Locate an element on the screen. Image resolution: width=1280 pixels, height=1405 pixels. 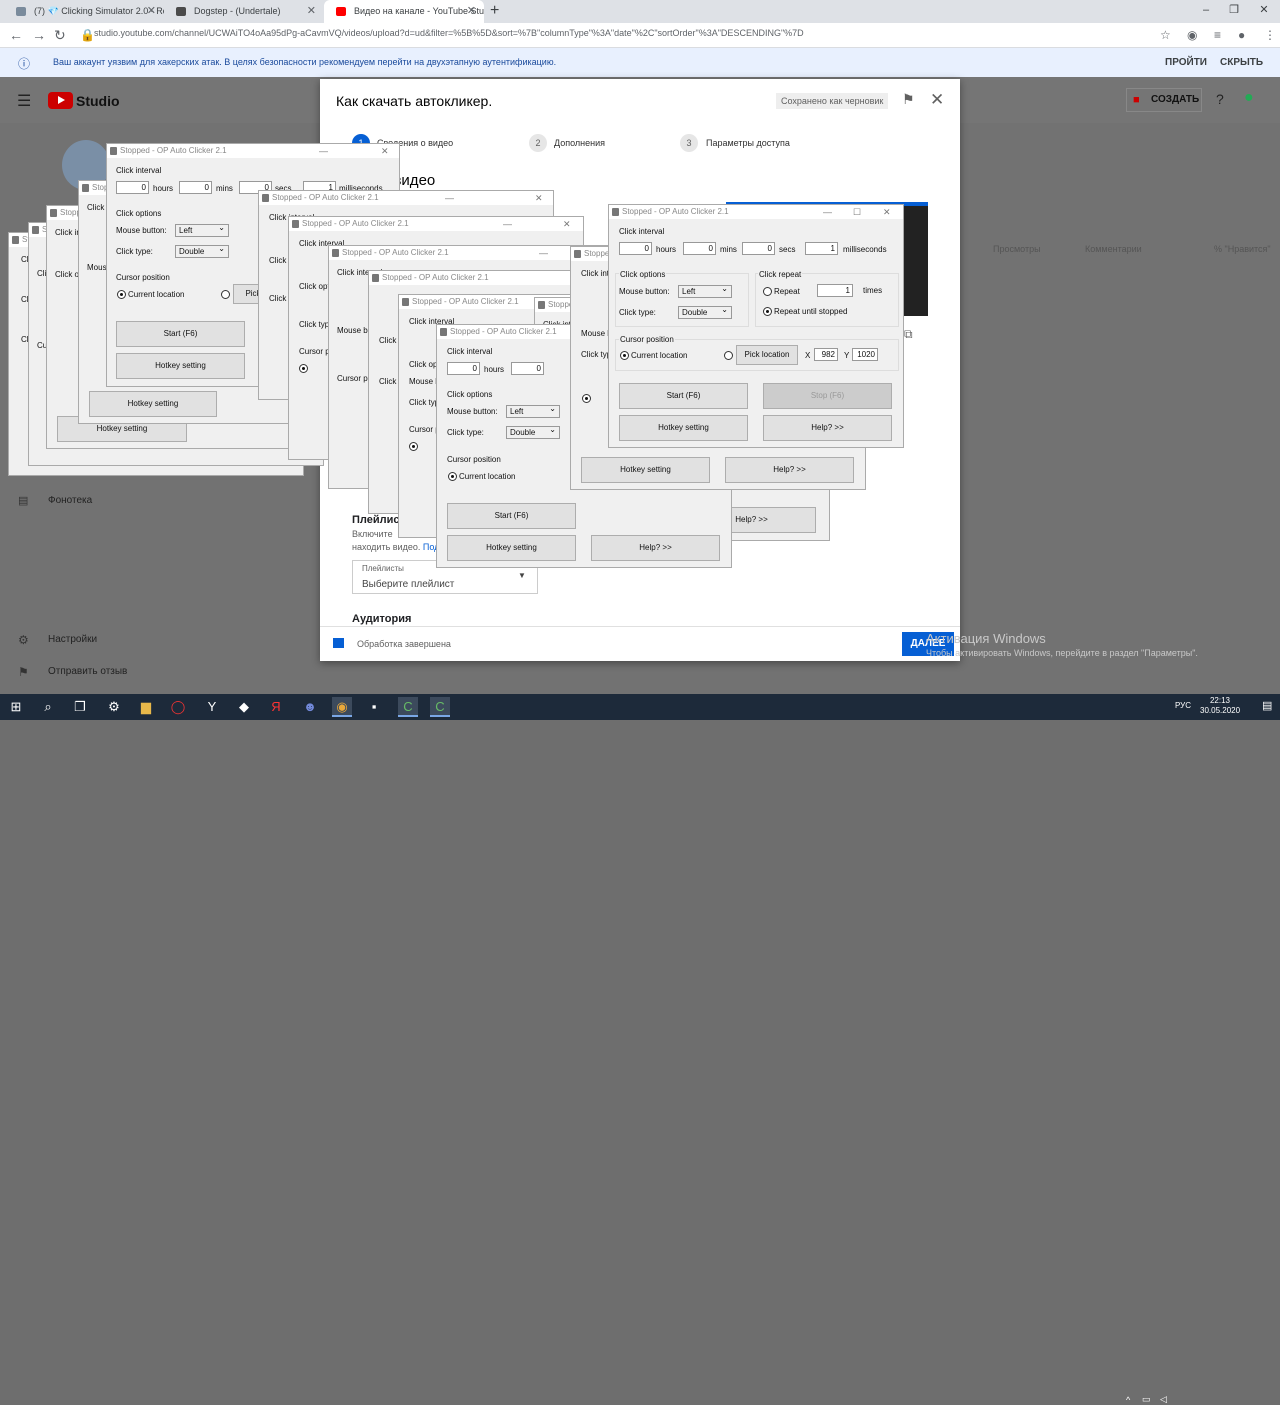
yandex-icon: Я is located at coordinates (276, 707).